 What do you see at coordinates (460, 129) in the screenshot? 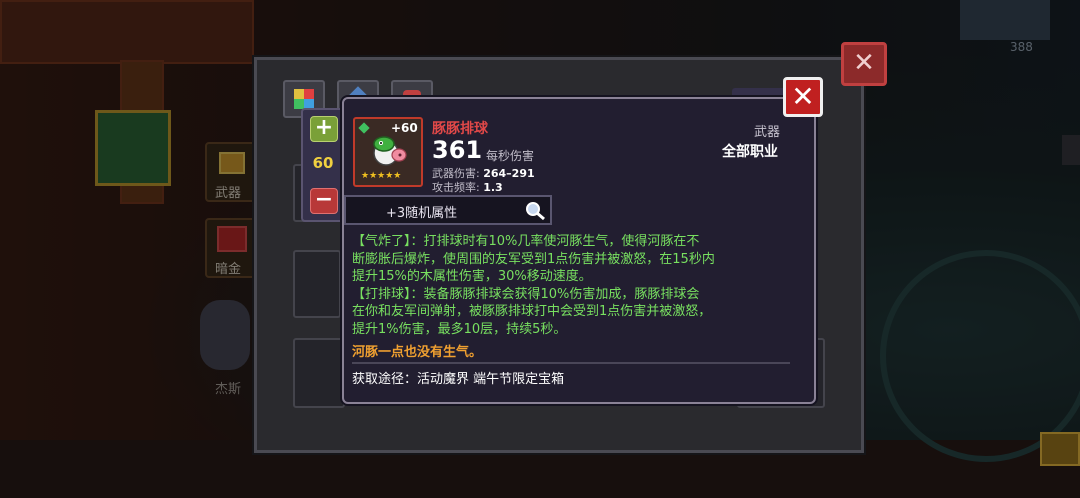
I see `item-name: 豚豚排球` at bounding box center [460, 129].